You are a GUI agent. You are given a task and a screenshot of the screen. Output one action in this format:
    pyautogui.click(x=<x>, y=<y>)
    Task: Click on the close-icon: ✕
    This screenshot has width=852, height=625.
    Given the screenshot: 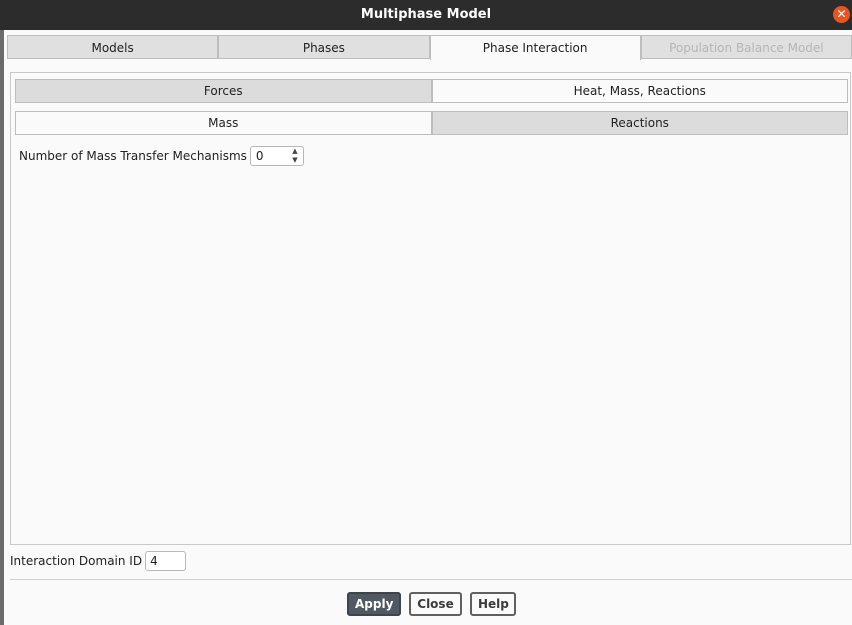 What is the action you would take?
    pyautogui.click(x=841, y=14)
    